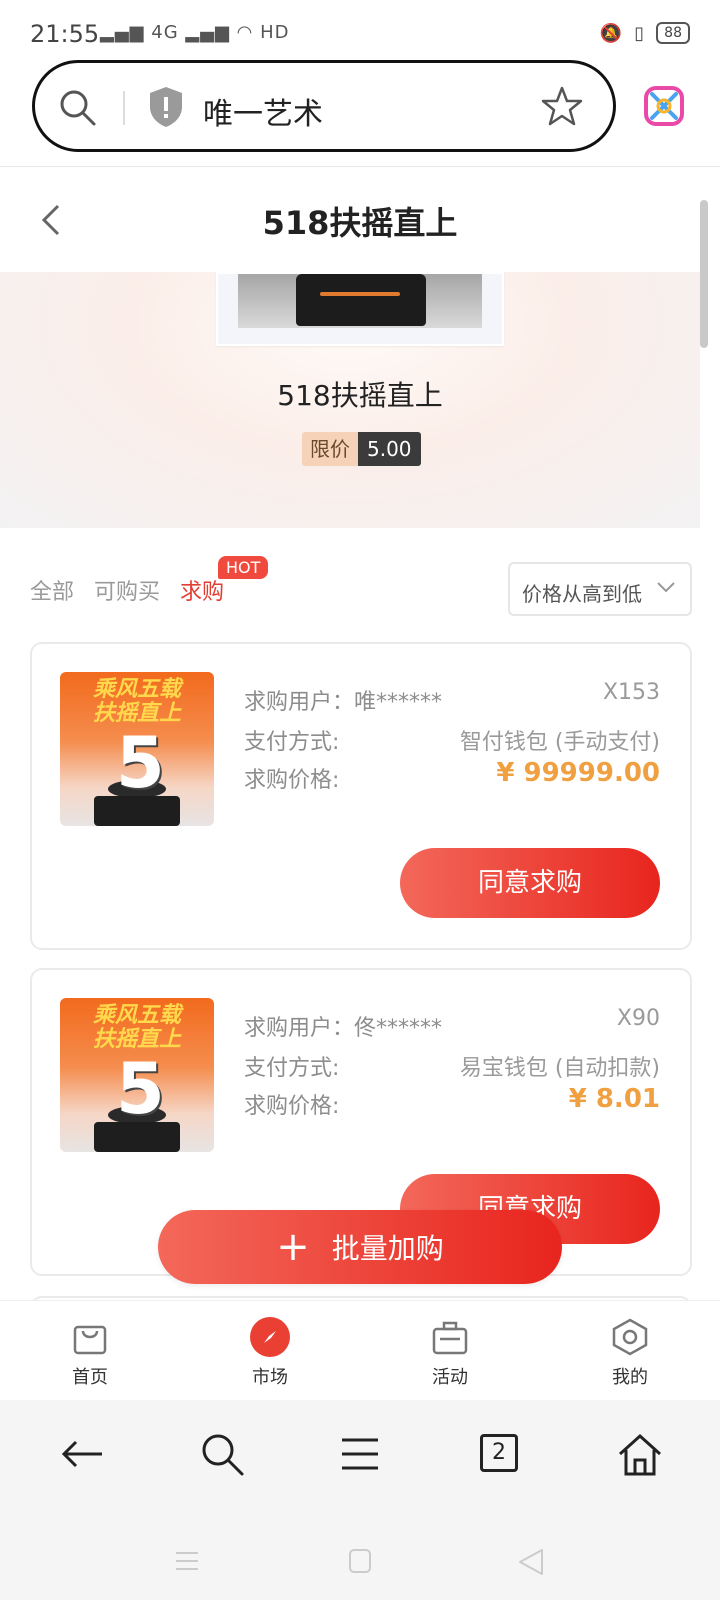 The height and width of the screenshot is (1600, 720). What do you see at coordinates (275, 32) in the screenshot?
I see `hd-label: HD` at bounding box center [275, 32].